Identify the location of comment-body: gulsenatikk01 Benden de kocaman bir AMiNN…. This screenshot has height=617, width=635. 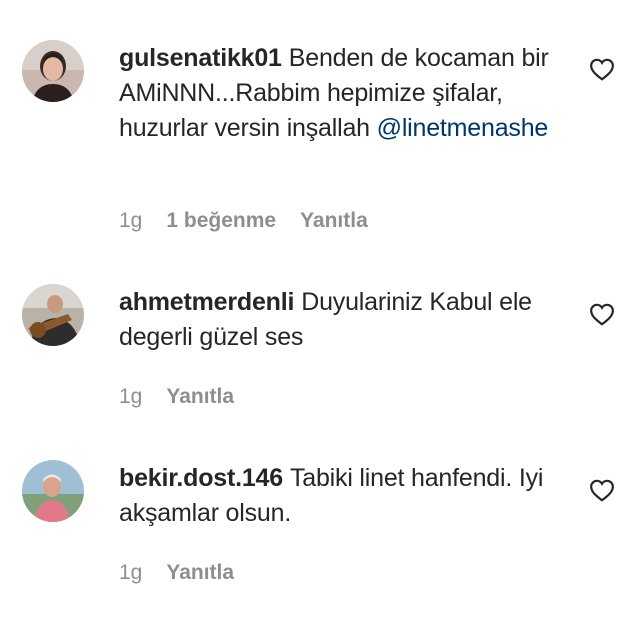
(339, 93).